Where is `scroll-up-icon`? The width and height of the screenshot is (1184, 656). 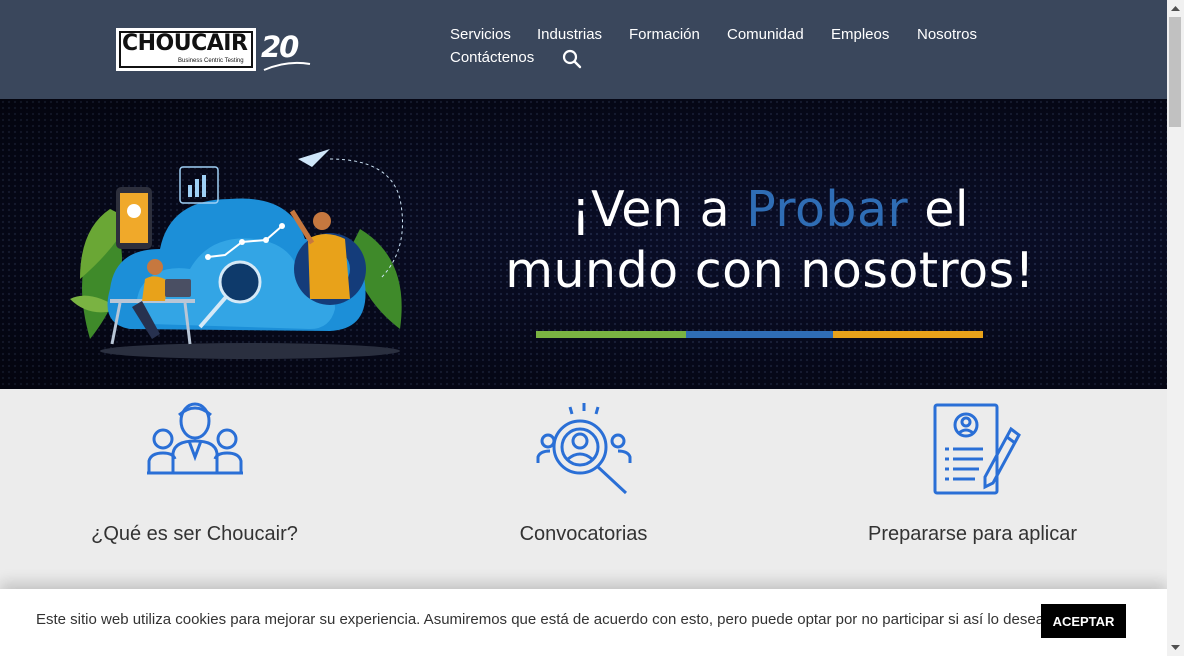 scroll-up-icon is located at coordinates (1175, 8).